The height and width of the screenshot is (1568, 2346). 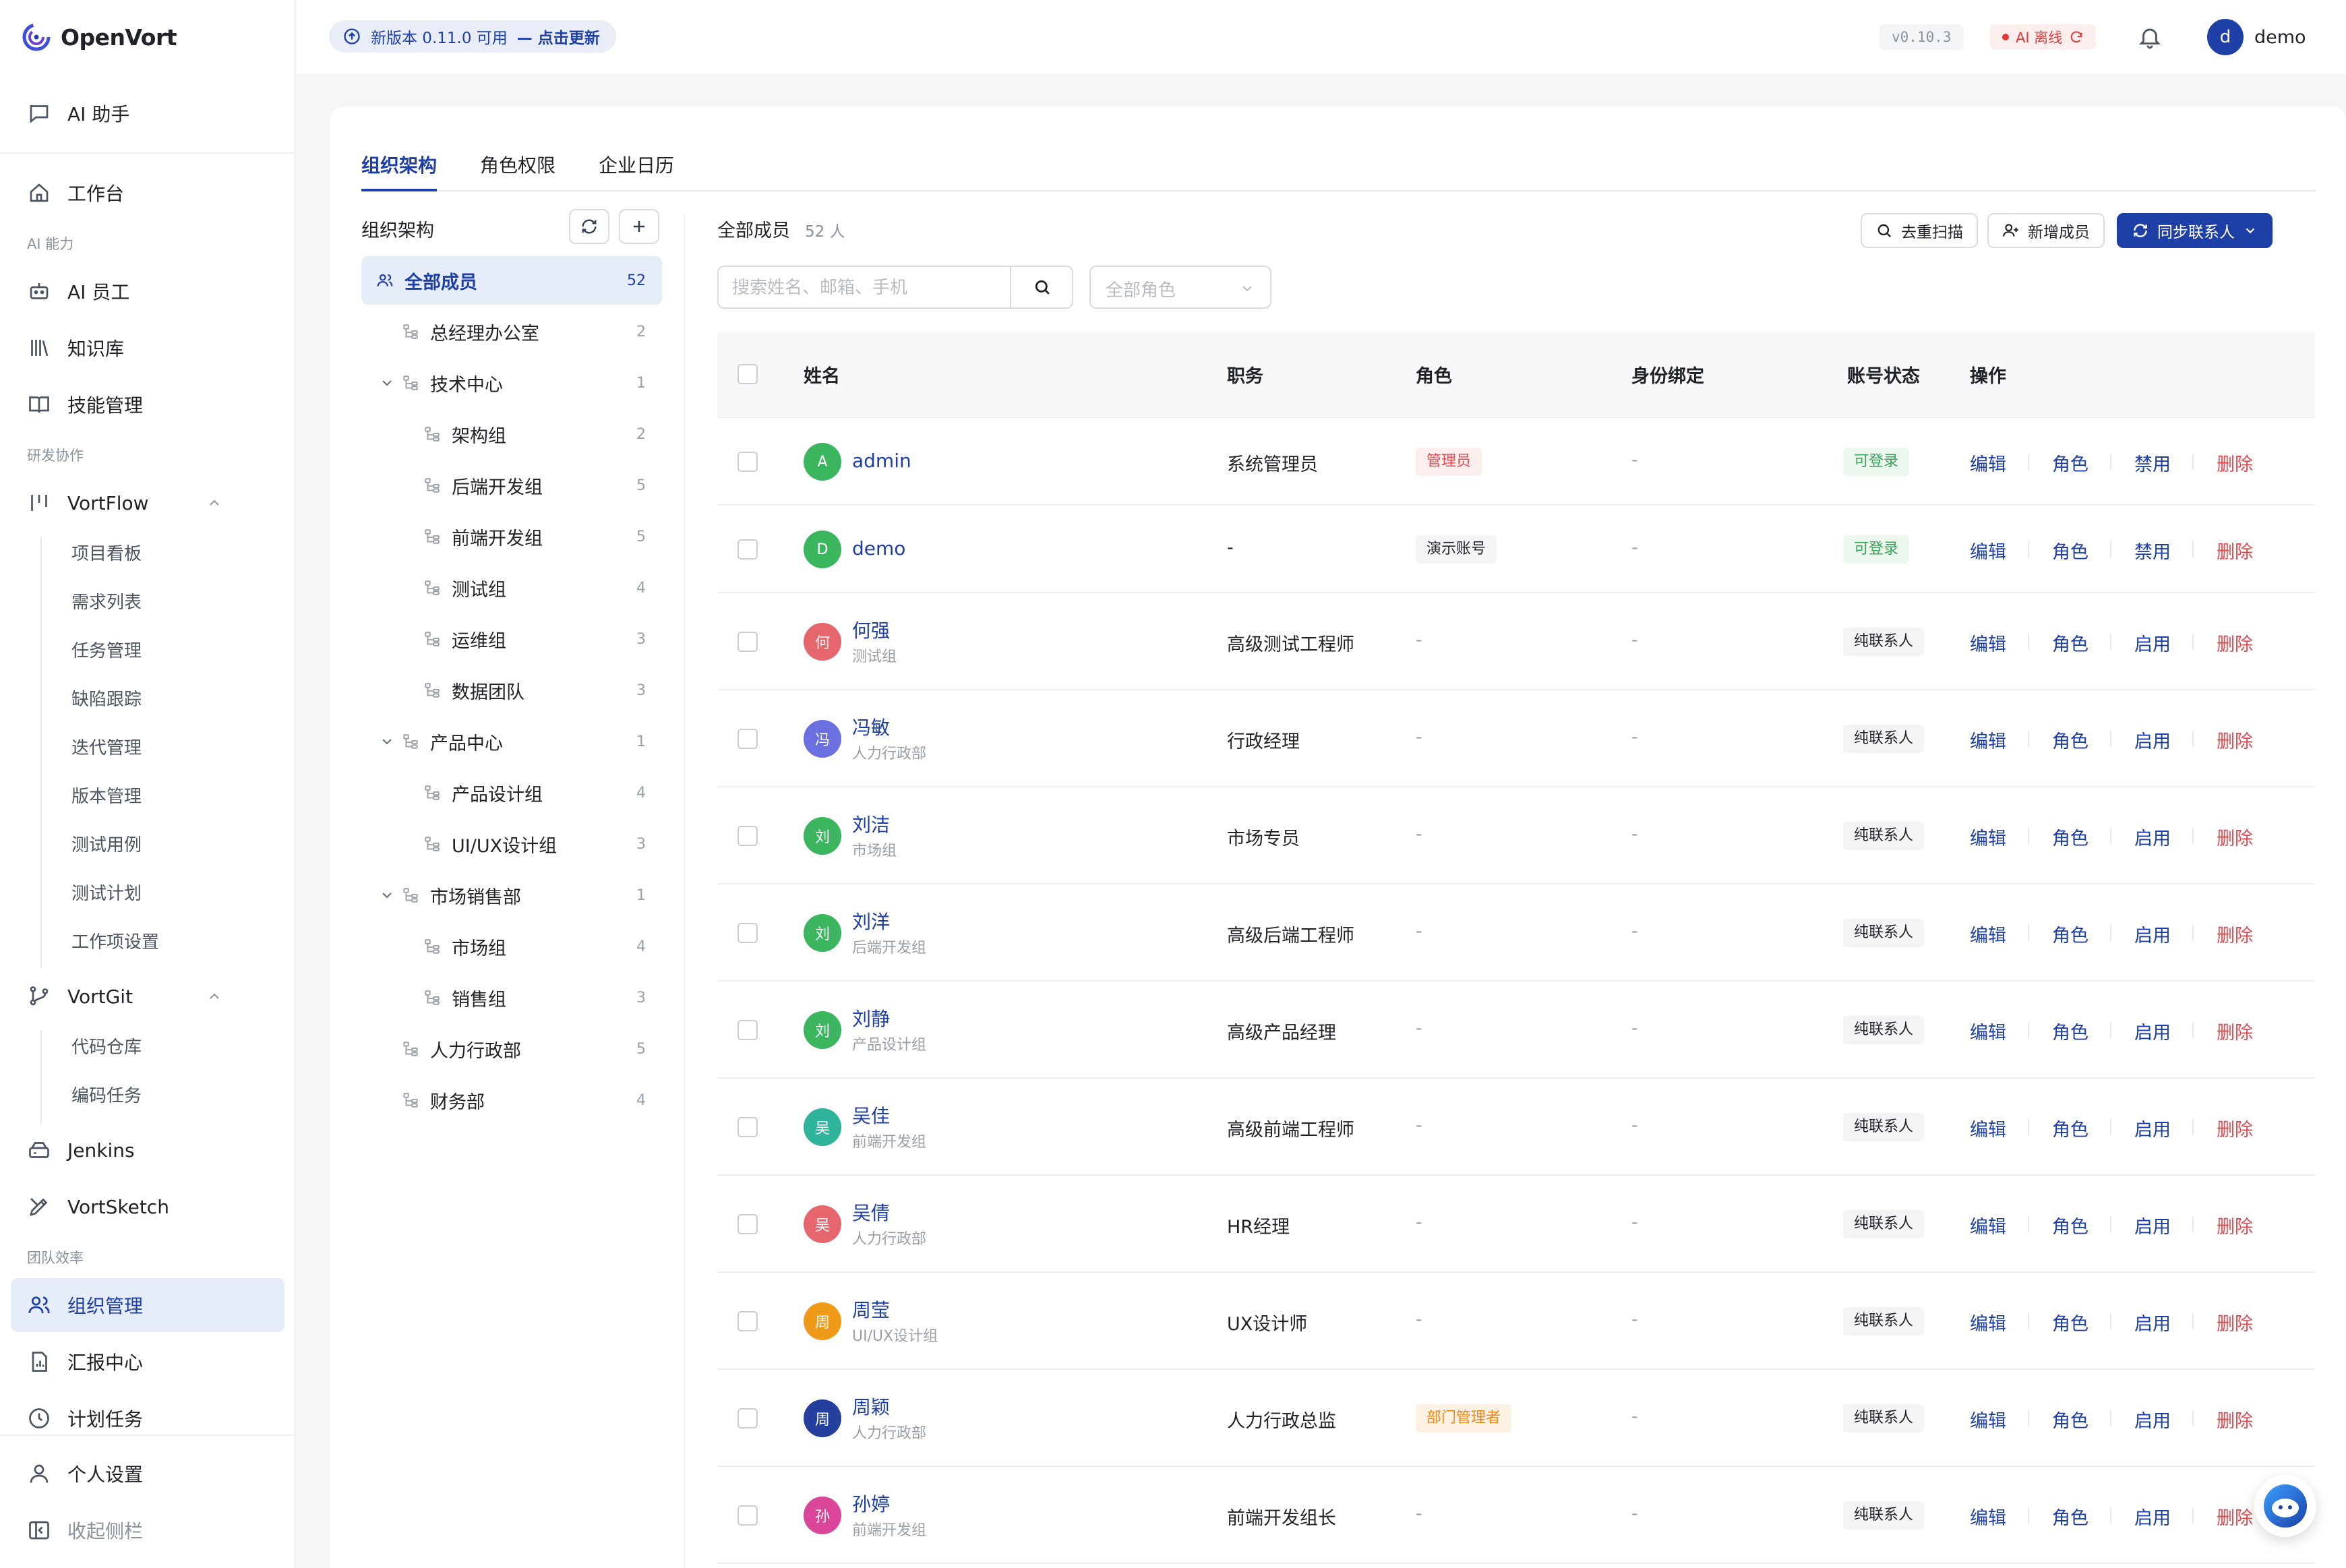 What do you see at coordinates (1516, 1030) in the screenshot?
I see `table-row: 刘产品设计组 刘静 高级产品经理 - - 纯联系人 编辑 角色 启用 删除` at bounding box center [1516, 1030].